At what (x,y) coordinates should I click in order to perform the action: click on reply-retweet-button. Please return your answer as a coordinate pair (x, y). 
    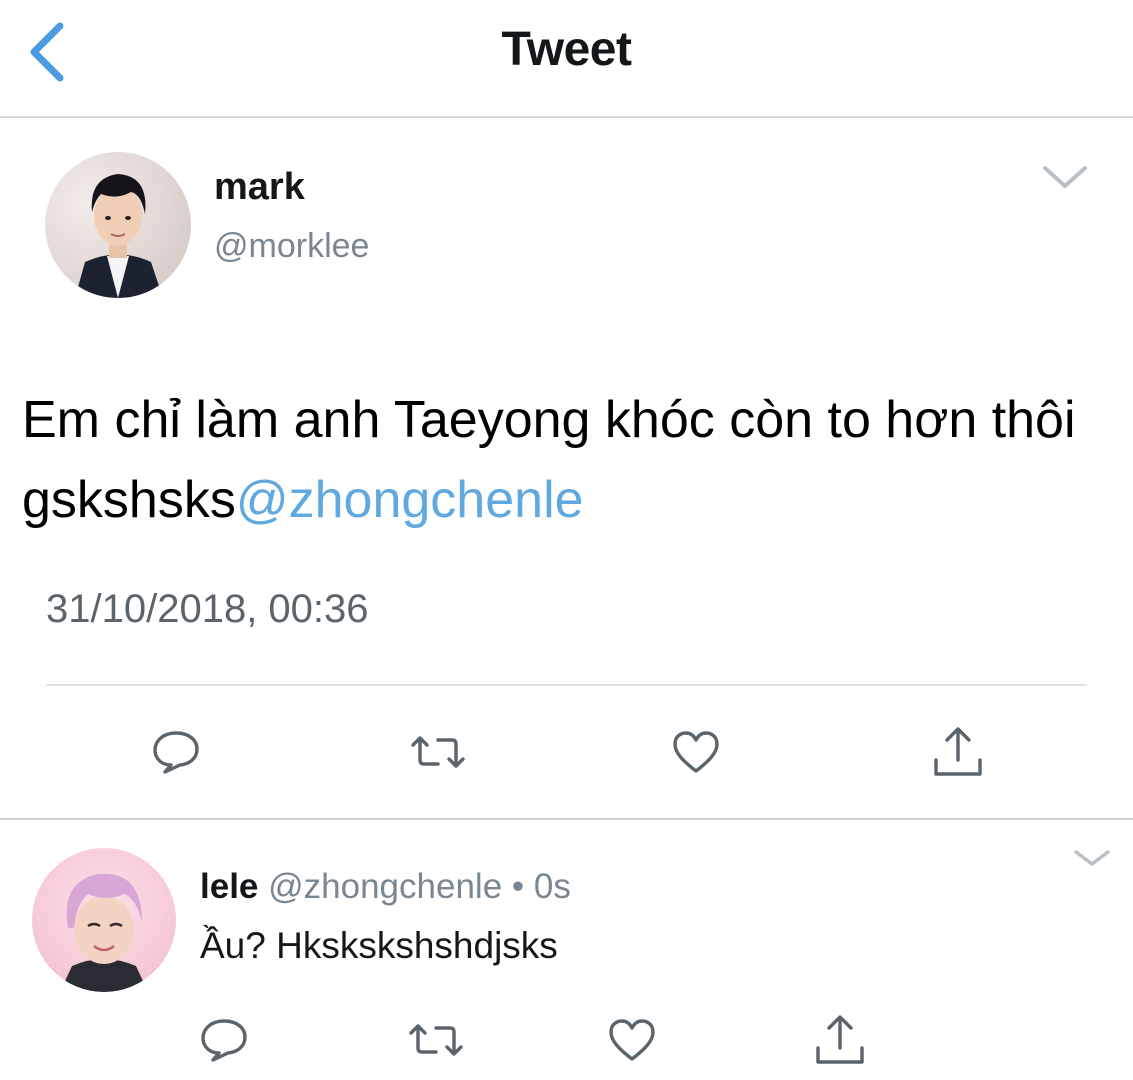
    Looking at the image, I should click on (436, 1040).